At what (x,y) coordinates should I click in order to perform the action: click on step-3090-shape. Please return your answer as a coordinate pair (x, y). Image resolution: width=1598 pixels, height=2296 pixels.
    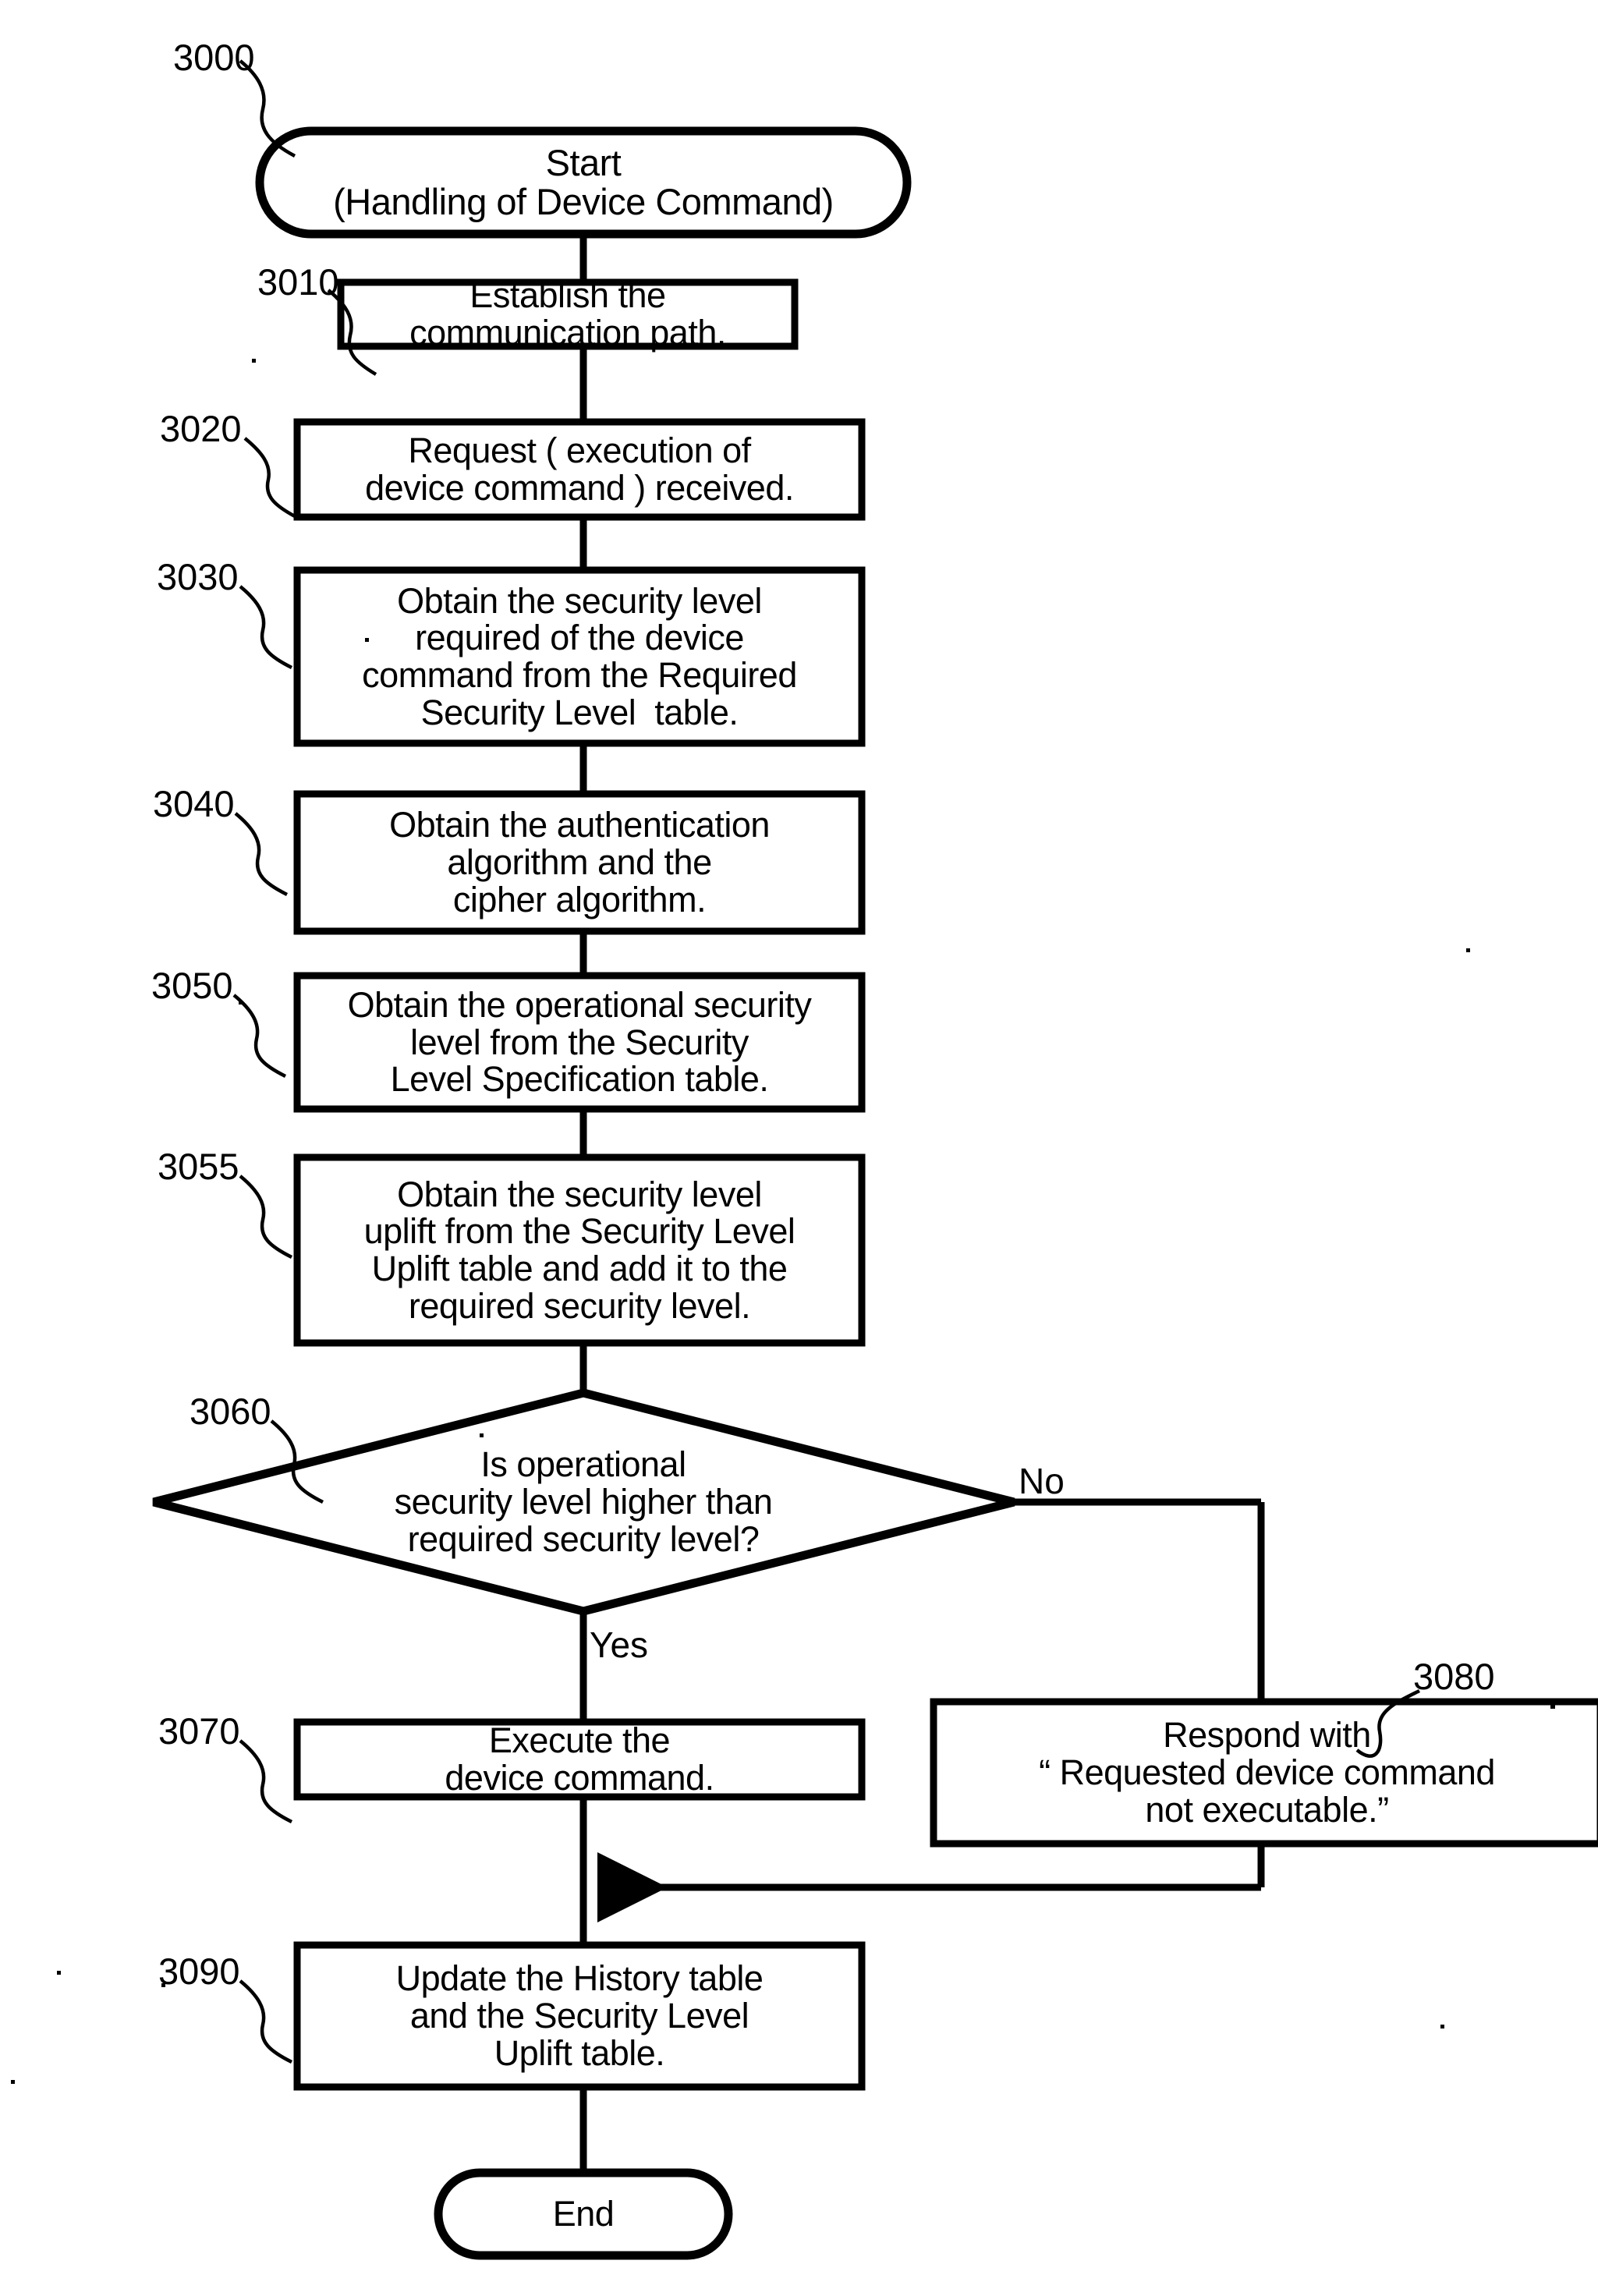
    Looking at the image, I should click on (579, 2016).